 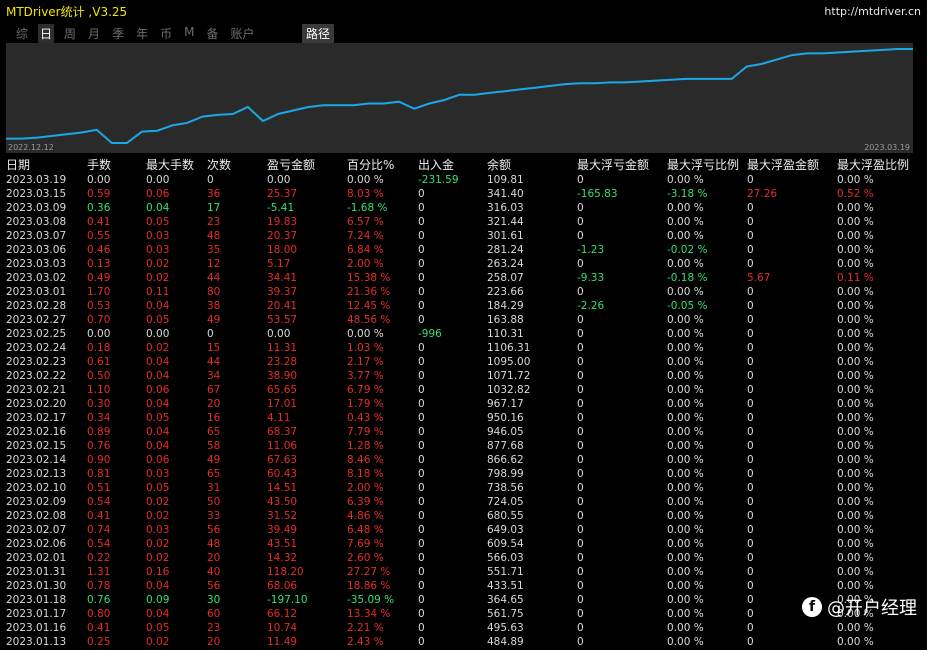 I want to click on x-start-label: 2022.12.12, so click(x=31, y=147).